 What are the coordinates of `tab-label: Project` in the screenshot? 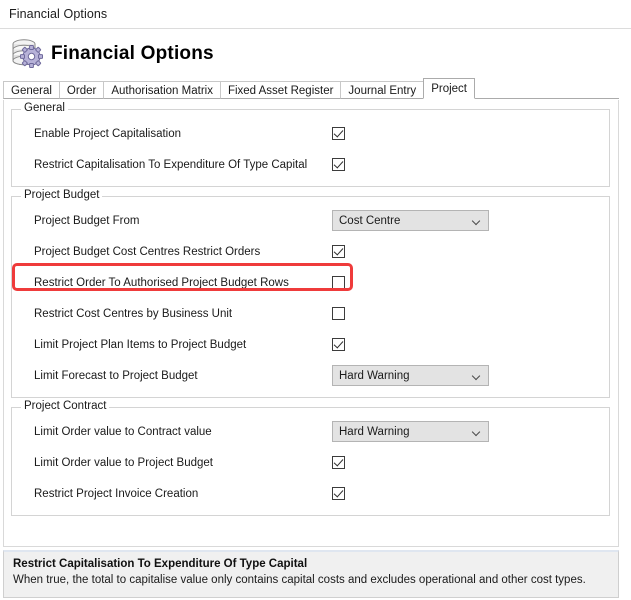 It's located at (449, 89).